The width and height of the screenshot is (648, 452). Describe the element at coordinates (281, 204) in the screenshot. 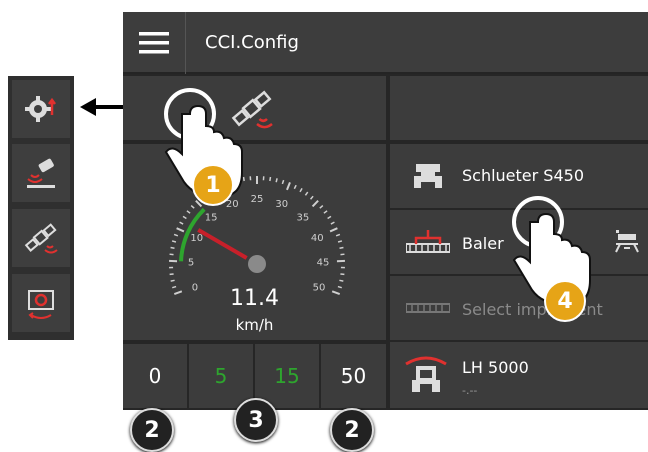

I see `gauge-tick-label: 30` at that location.